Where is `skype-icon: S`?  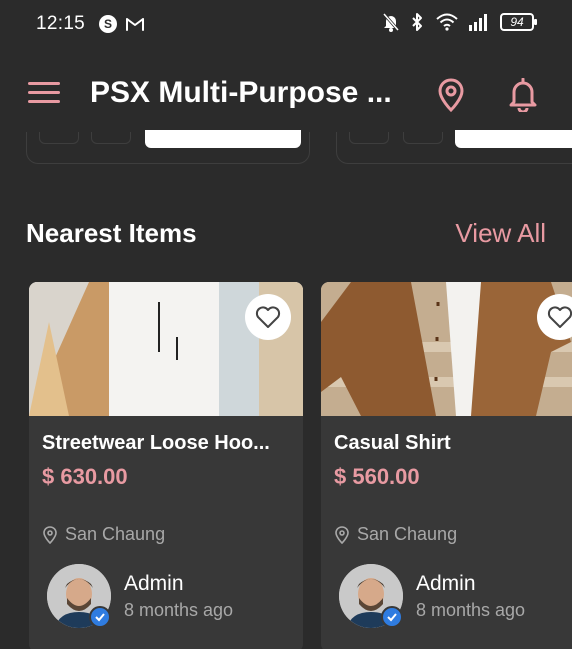 skype-icon: S is located at coordinates (108, 24).